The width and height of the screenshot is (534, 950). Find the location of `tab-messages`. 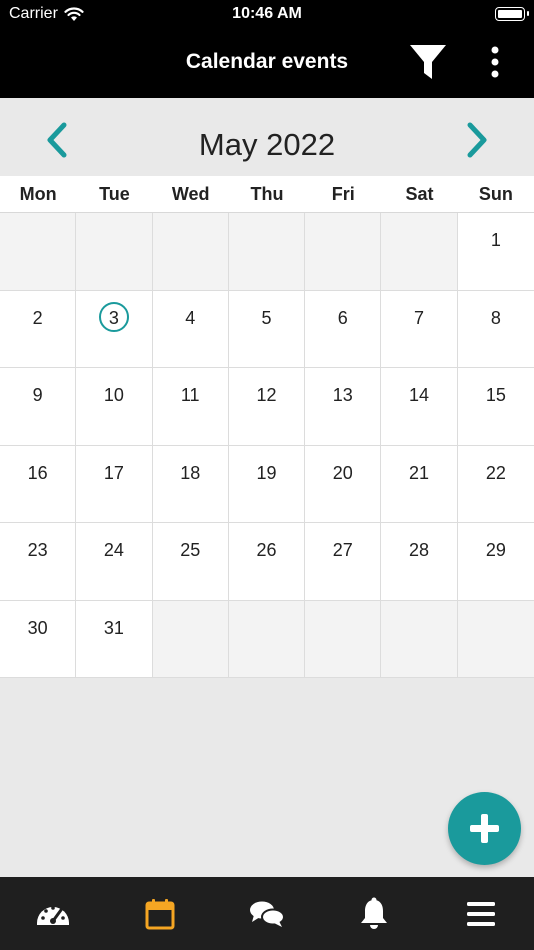

tab-messages is located at coordinates (267, 913).